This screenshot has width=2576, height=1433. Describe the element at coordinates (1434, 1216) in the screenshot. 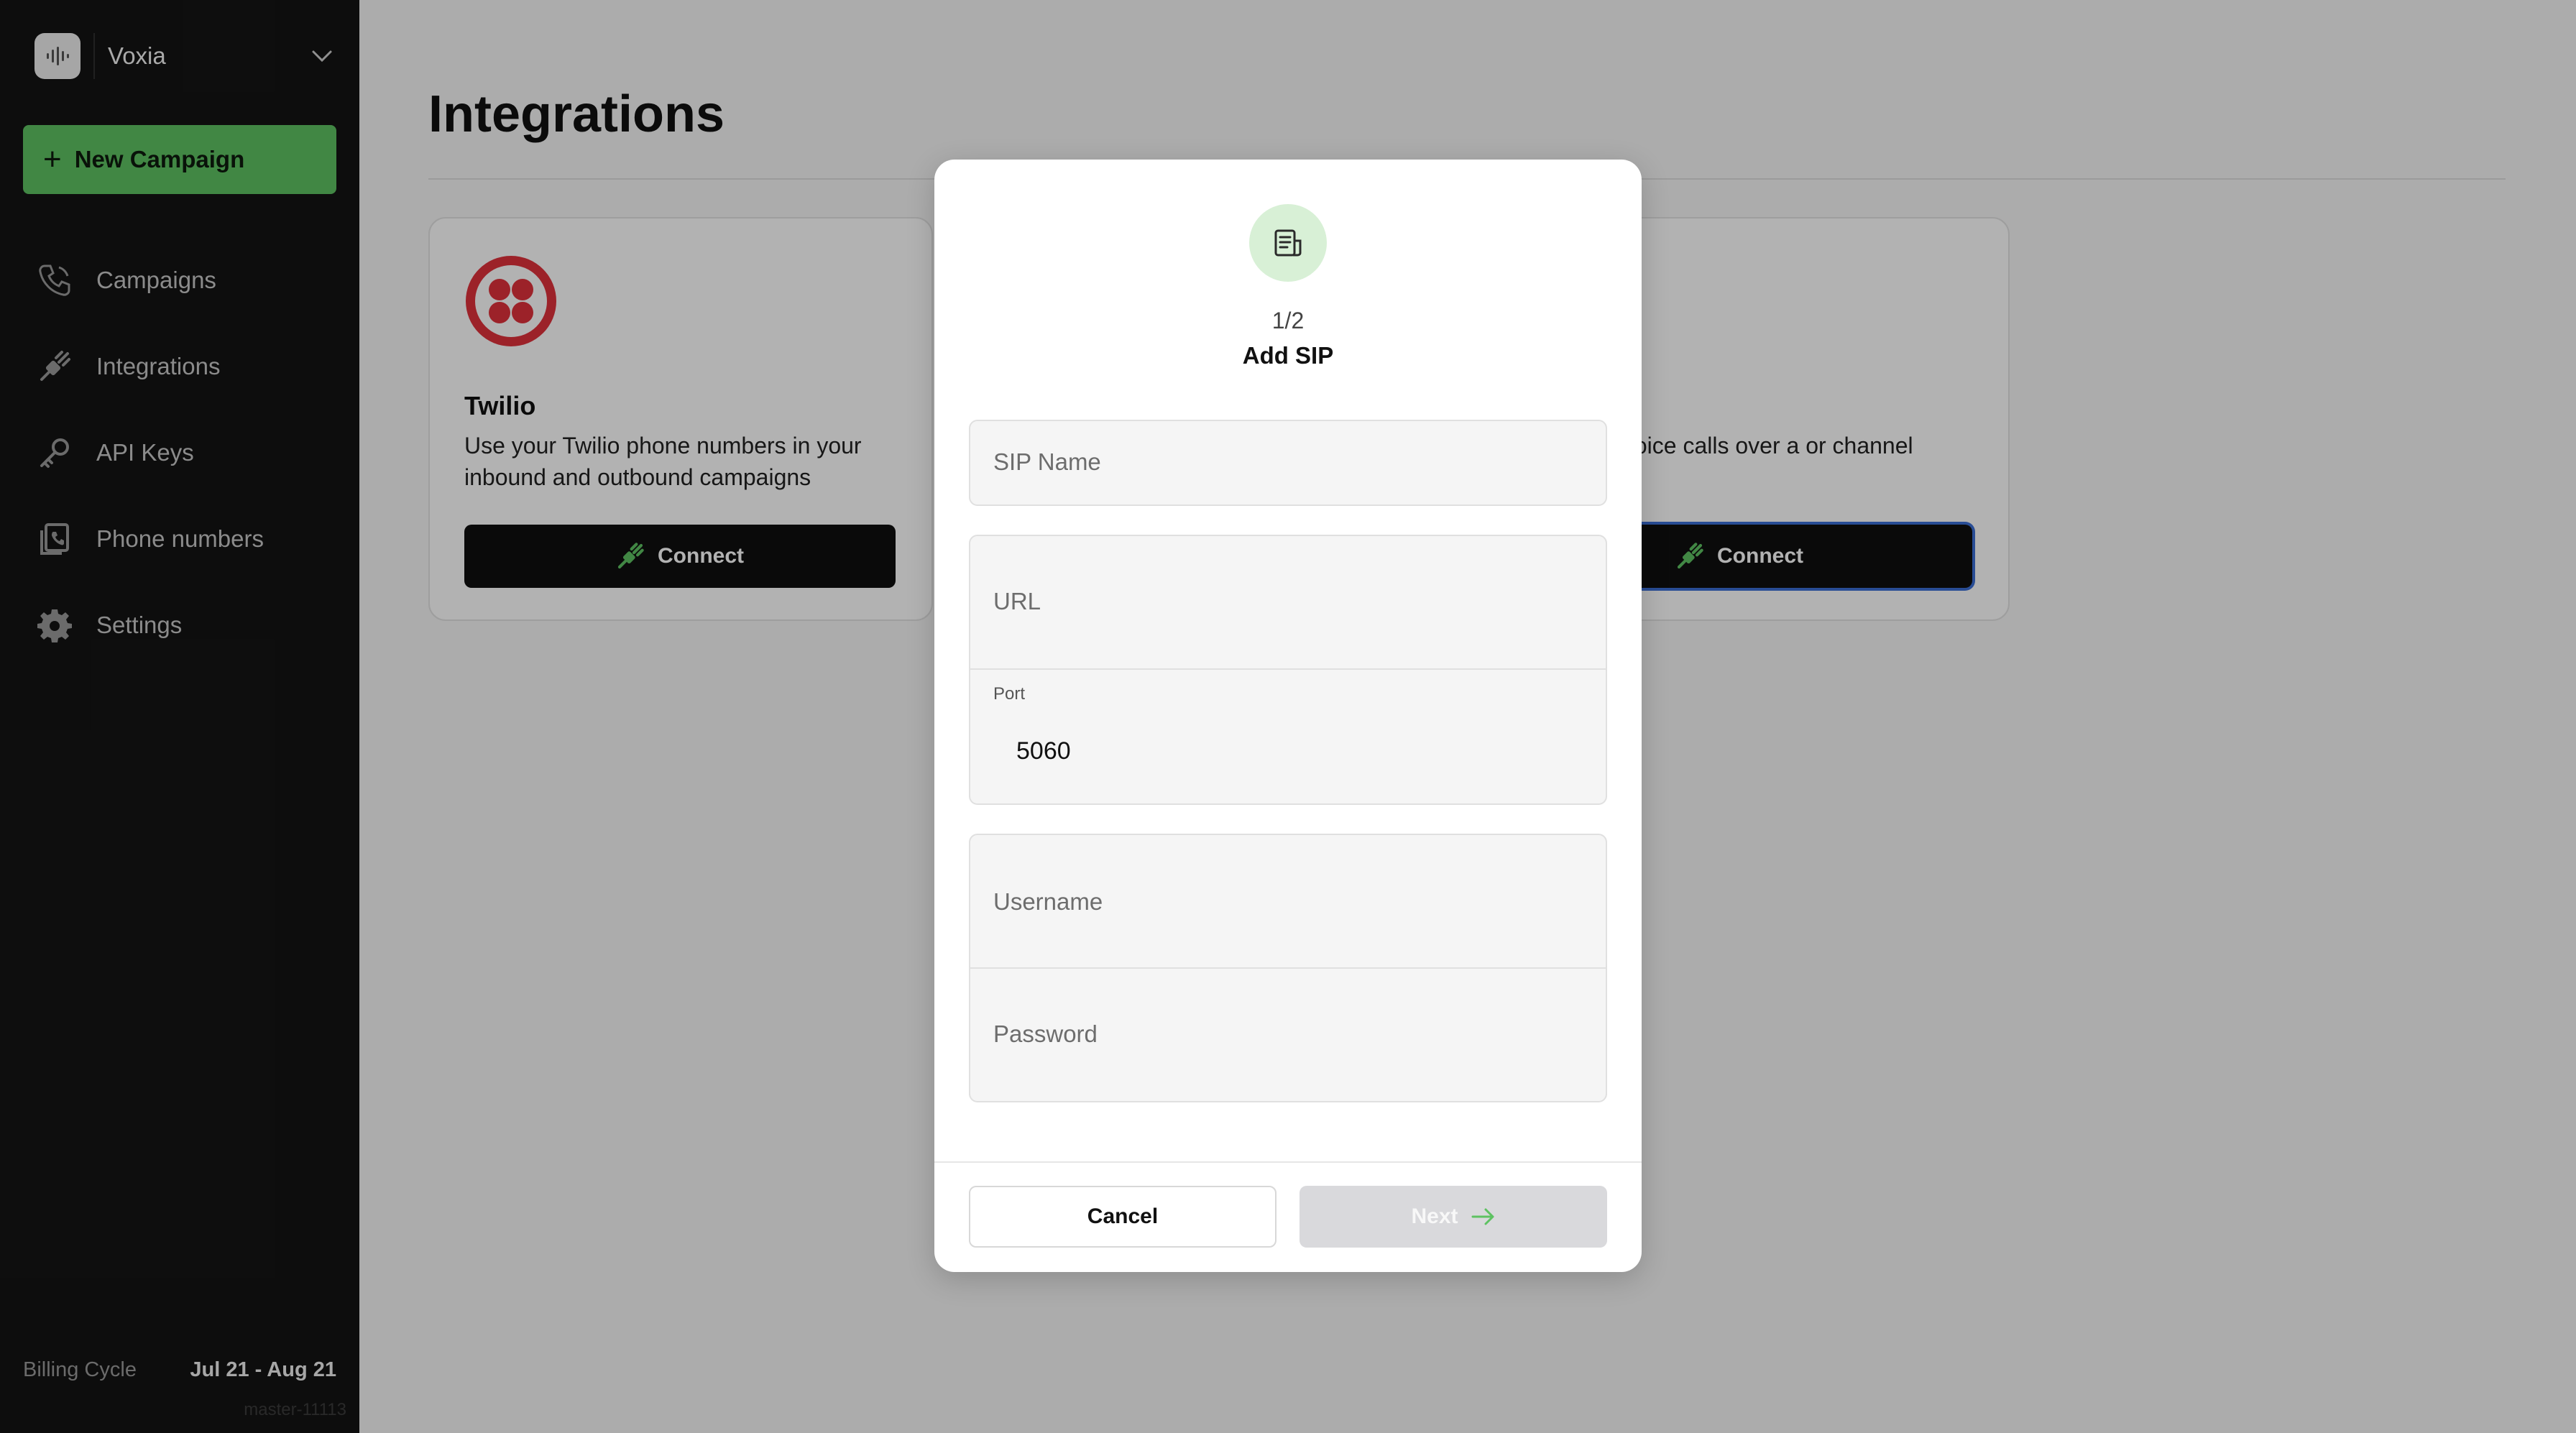

I see `next-button-label: Next` at that location.